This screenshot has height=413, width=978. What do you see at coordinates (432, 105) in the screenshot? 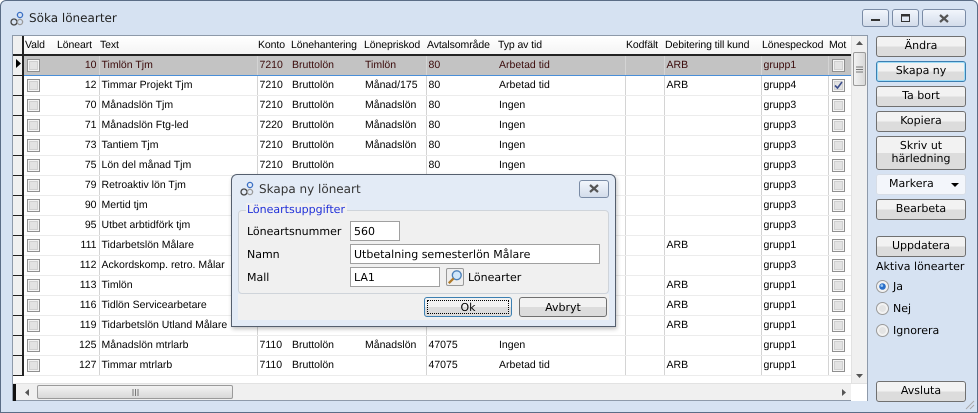
I see `table-row: 70 Månadslön Tjm 7210 Bruttolön Månadslön 80 Ingen grupp3` at bounding box center [432, 105].